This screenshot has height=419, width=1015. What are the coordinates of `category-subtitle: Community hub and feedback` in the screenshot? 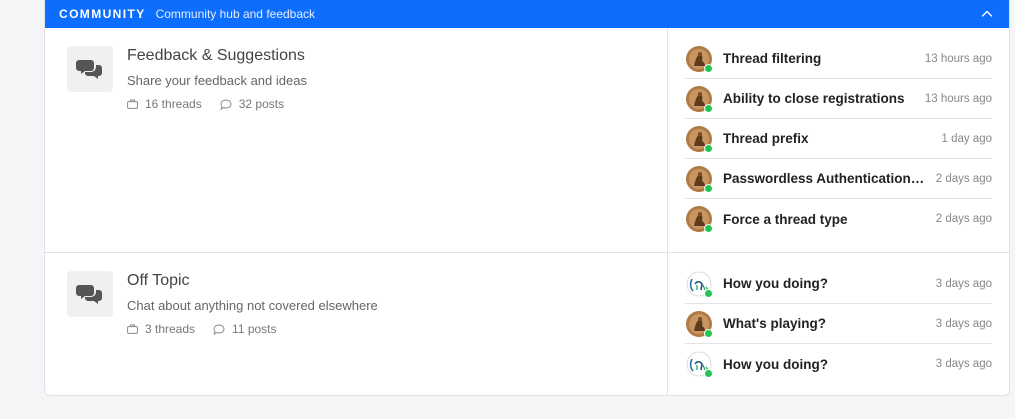 It's located at (235, 14).